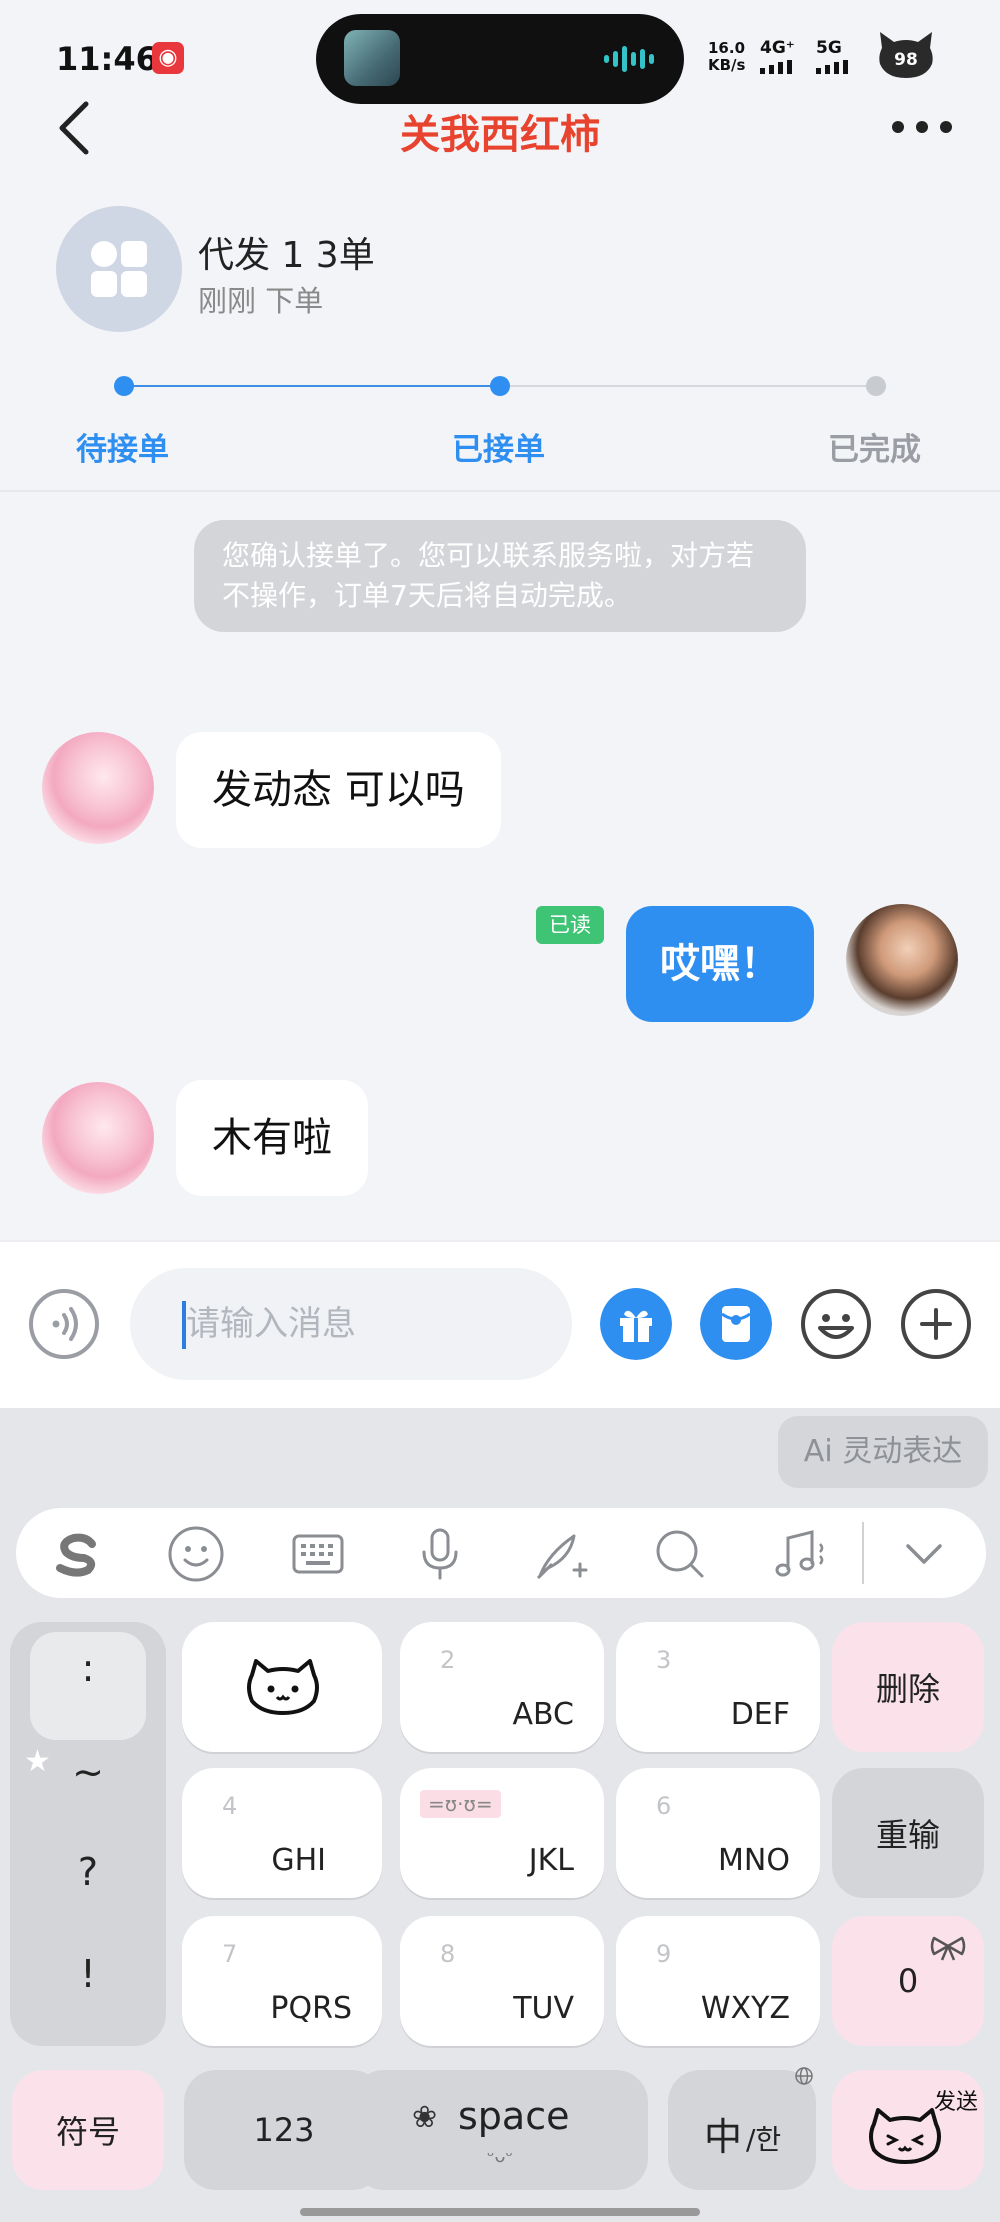 Image resolution: width=1000 pixels, height=2222 pixels. I want to click on language-switch-key: 中 /한, so click(742, 2130).